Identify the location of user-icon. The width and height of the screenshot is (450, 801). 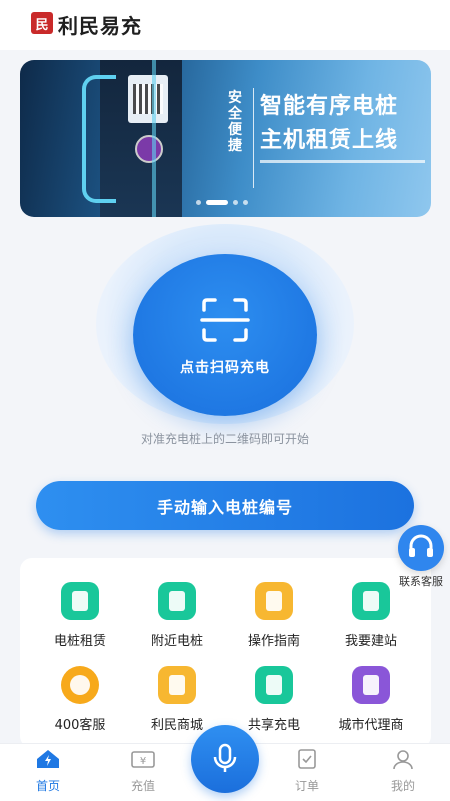
(403, 760).